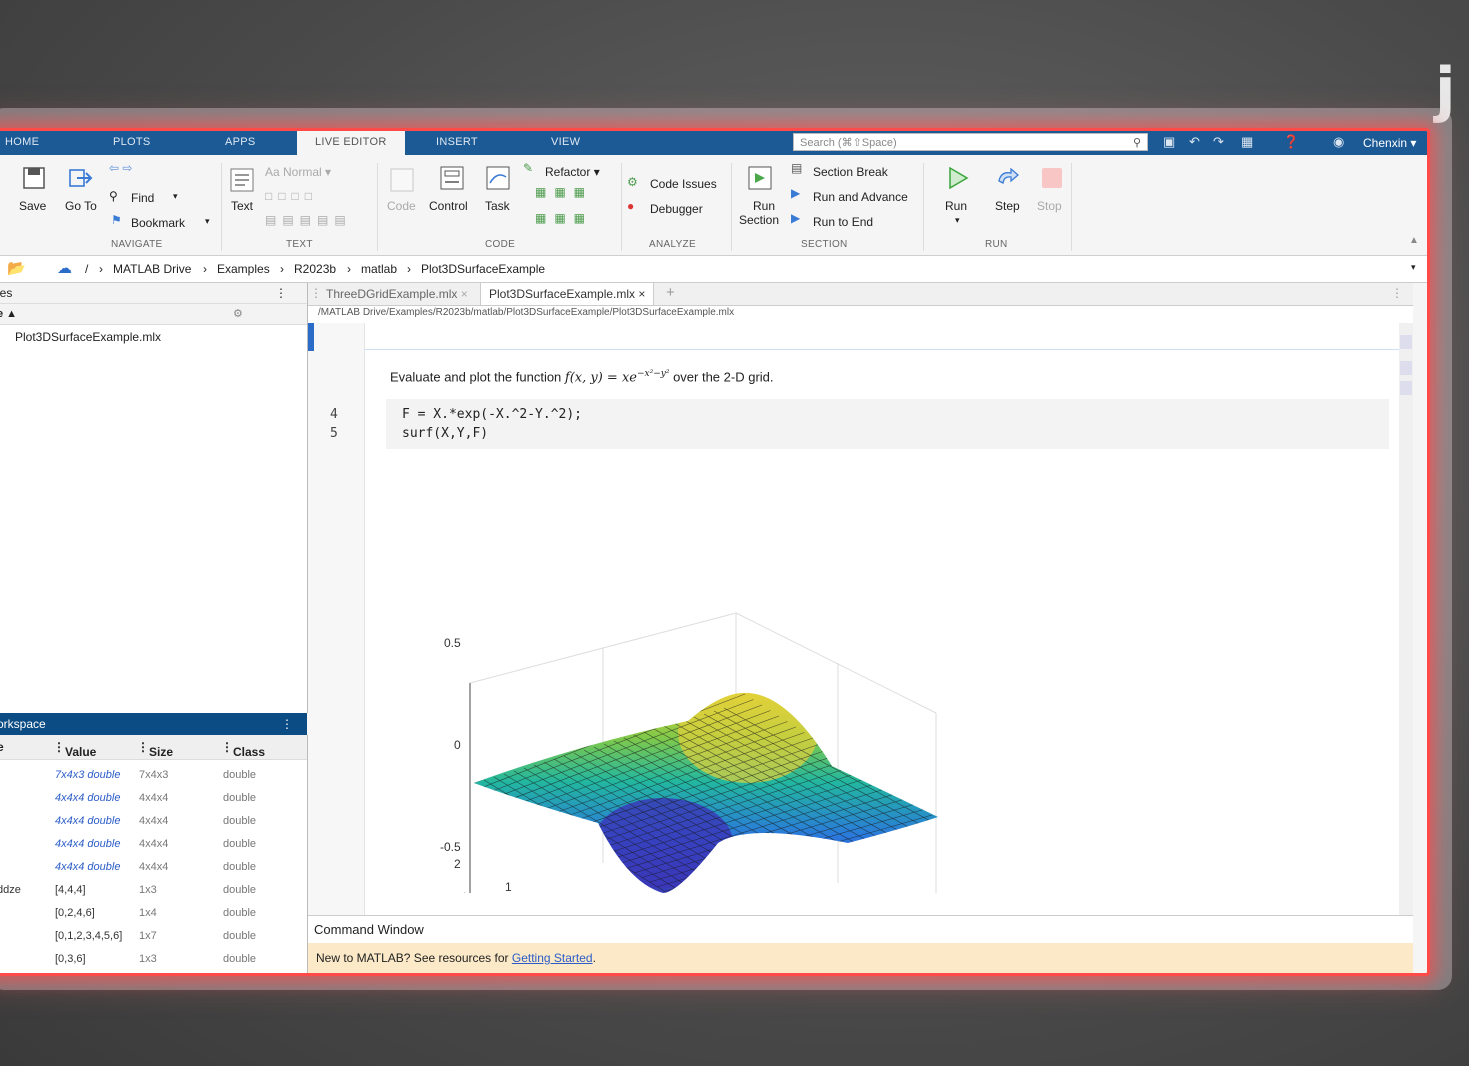 This screenshot has width=1469, height=1066. What do you see at coordinates (16, 268) in the screenshot?
I see `folder-icon: 📂` at bounding box center [16, 268].